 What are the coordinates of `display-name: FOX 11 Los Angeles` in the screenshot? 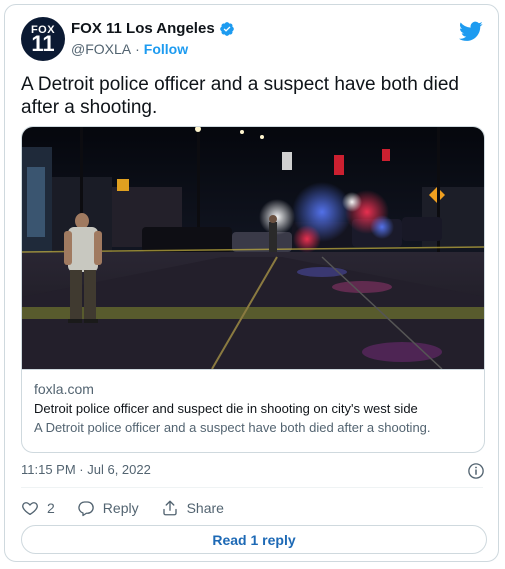 It's located at (143, 28).